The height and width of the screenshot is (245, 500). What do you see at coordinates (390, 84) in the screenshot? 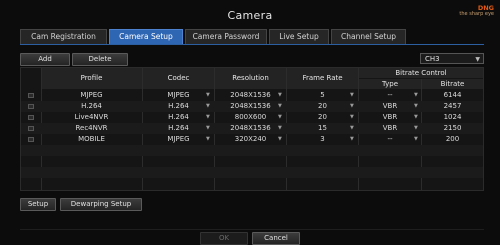
I see `header-type: Type` at bounding box center [390, 84].